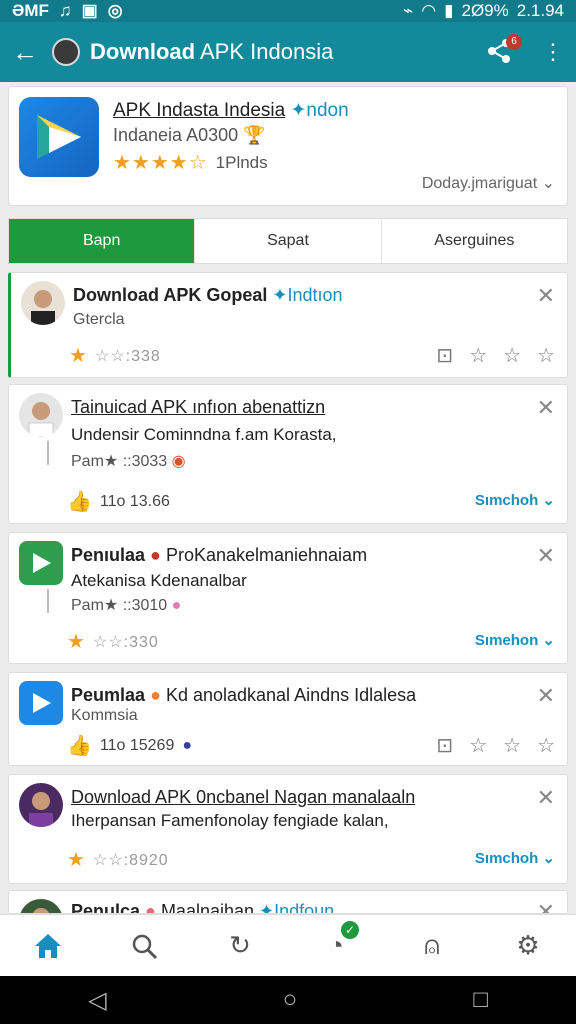  I want to click on item-title: Penıulaa ● ProKanakelmaniehnaiam, so click(219, 555).